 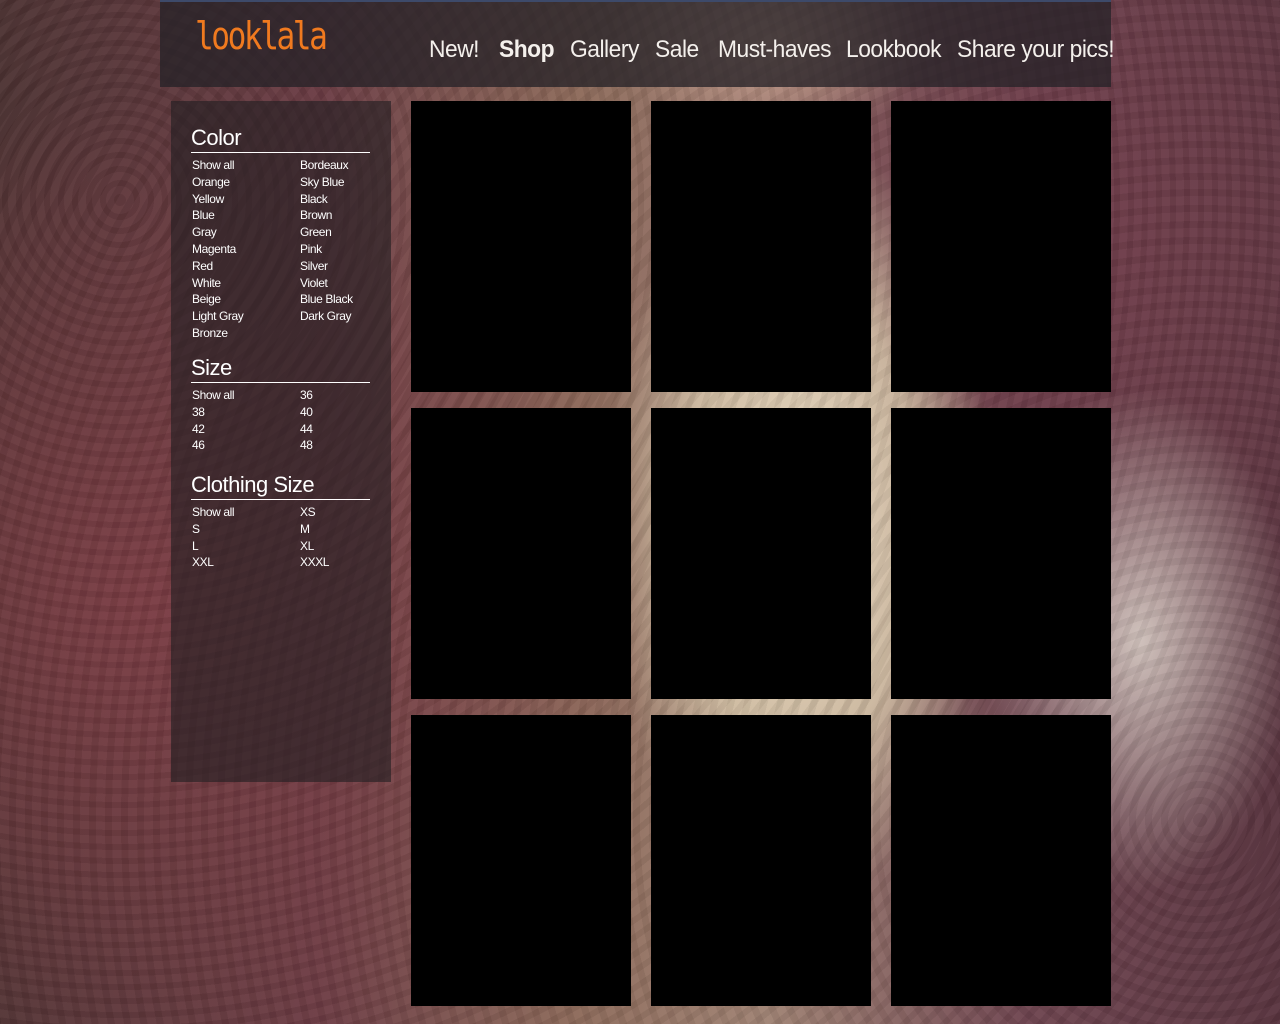 I want to click on filter-option: XL, so click(x=334, y=546).